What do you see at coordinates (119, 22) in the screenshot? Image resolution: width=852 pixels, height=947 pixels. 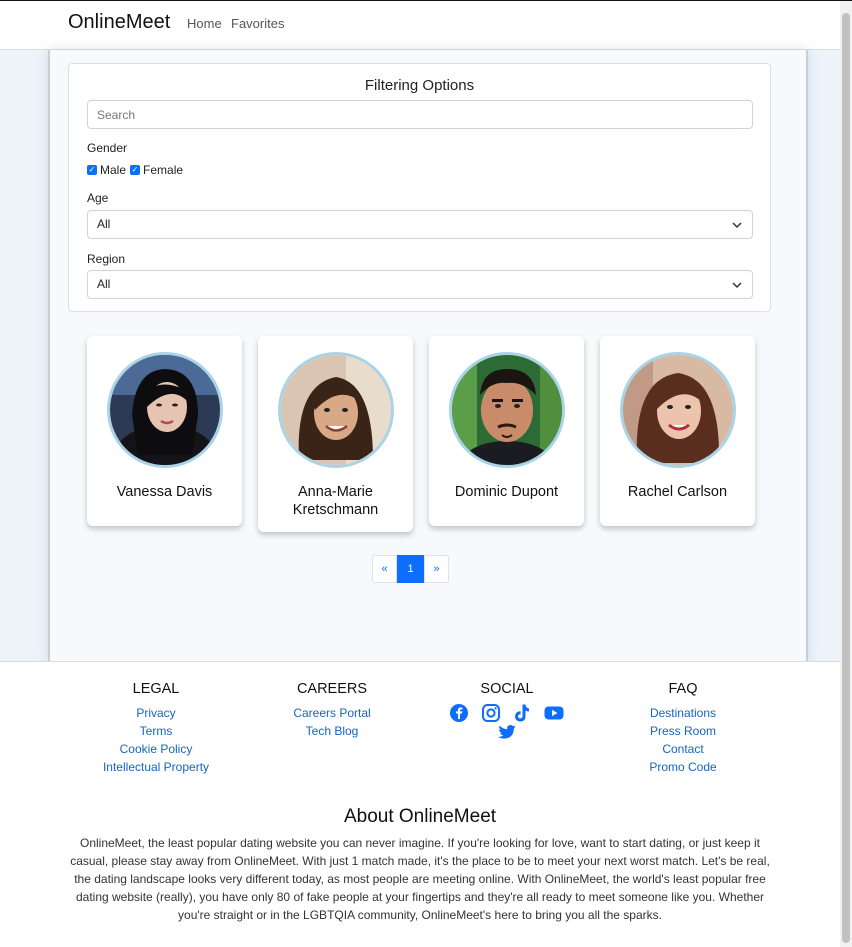 I see `brand-logo: OnlineMeet` at bounding box center [119, 22].